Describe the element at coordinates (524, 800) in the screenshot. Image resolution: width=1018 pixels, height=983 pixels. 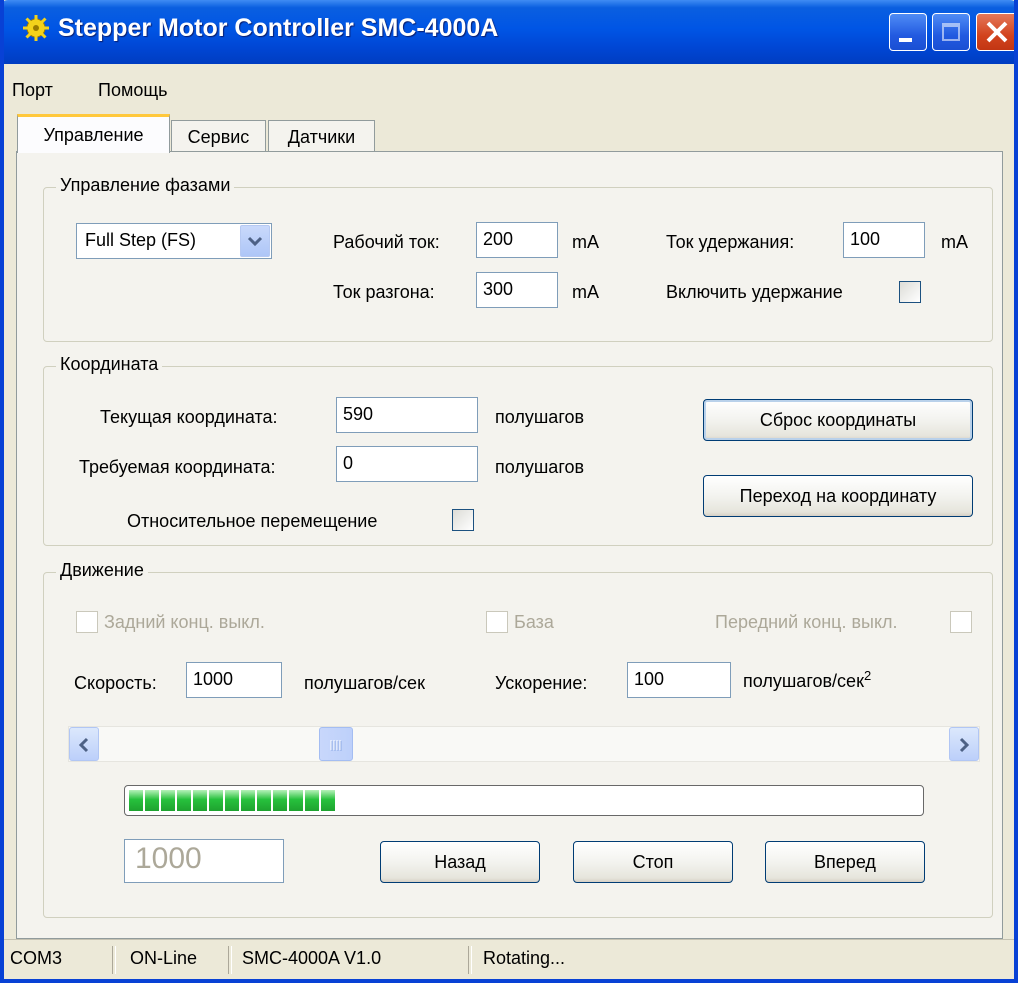
I see `speed-progress-bar` at that location.